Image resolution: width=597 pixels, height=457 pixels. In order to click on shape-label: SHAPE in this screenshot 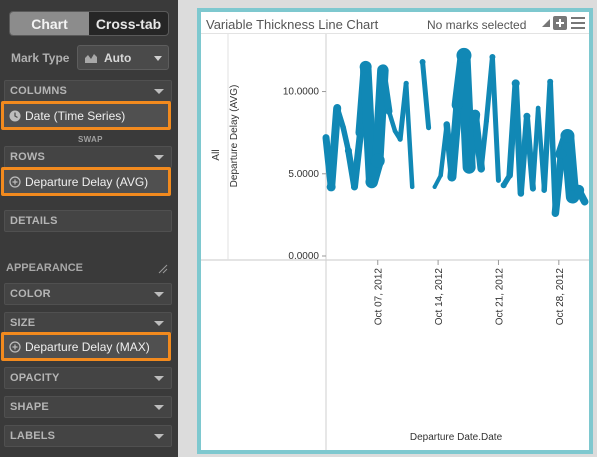, I will do `click(29, 407)`.